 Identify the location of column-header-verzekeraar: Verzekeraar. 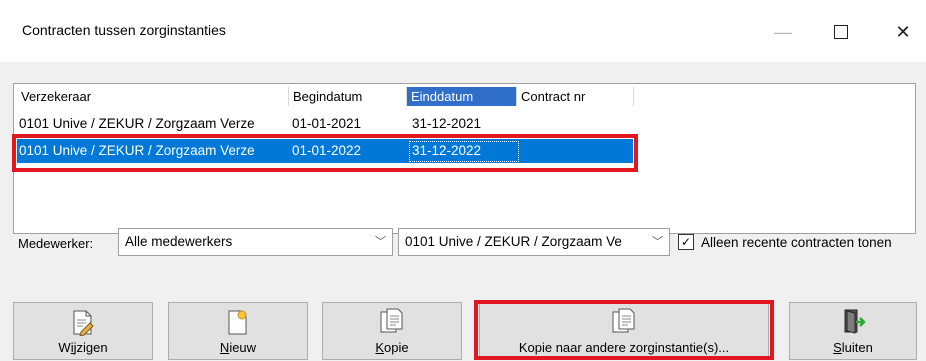
(153, 96).